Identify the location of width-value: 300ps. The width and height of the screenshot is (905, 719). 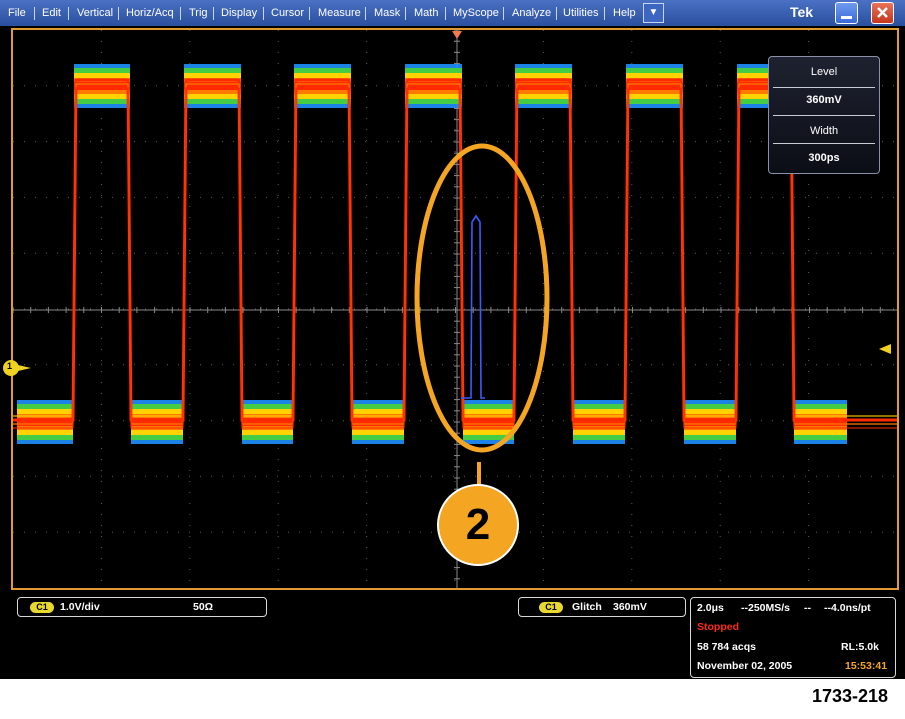
(824, 158).